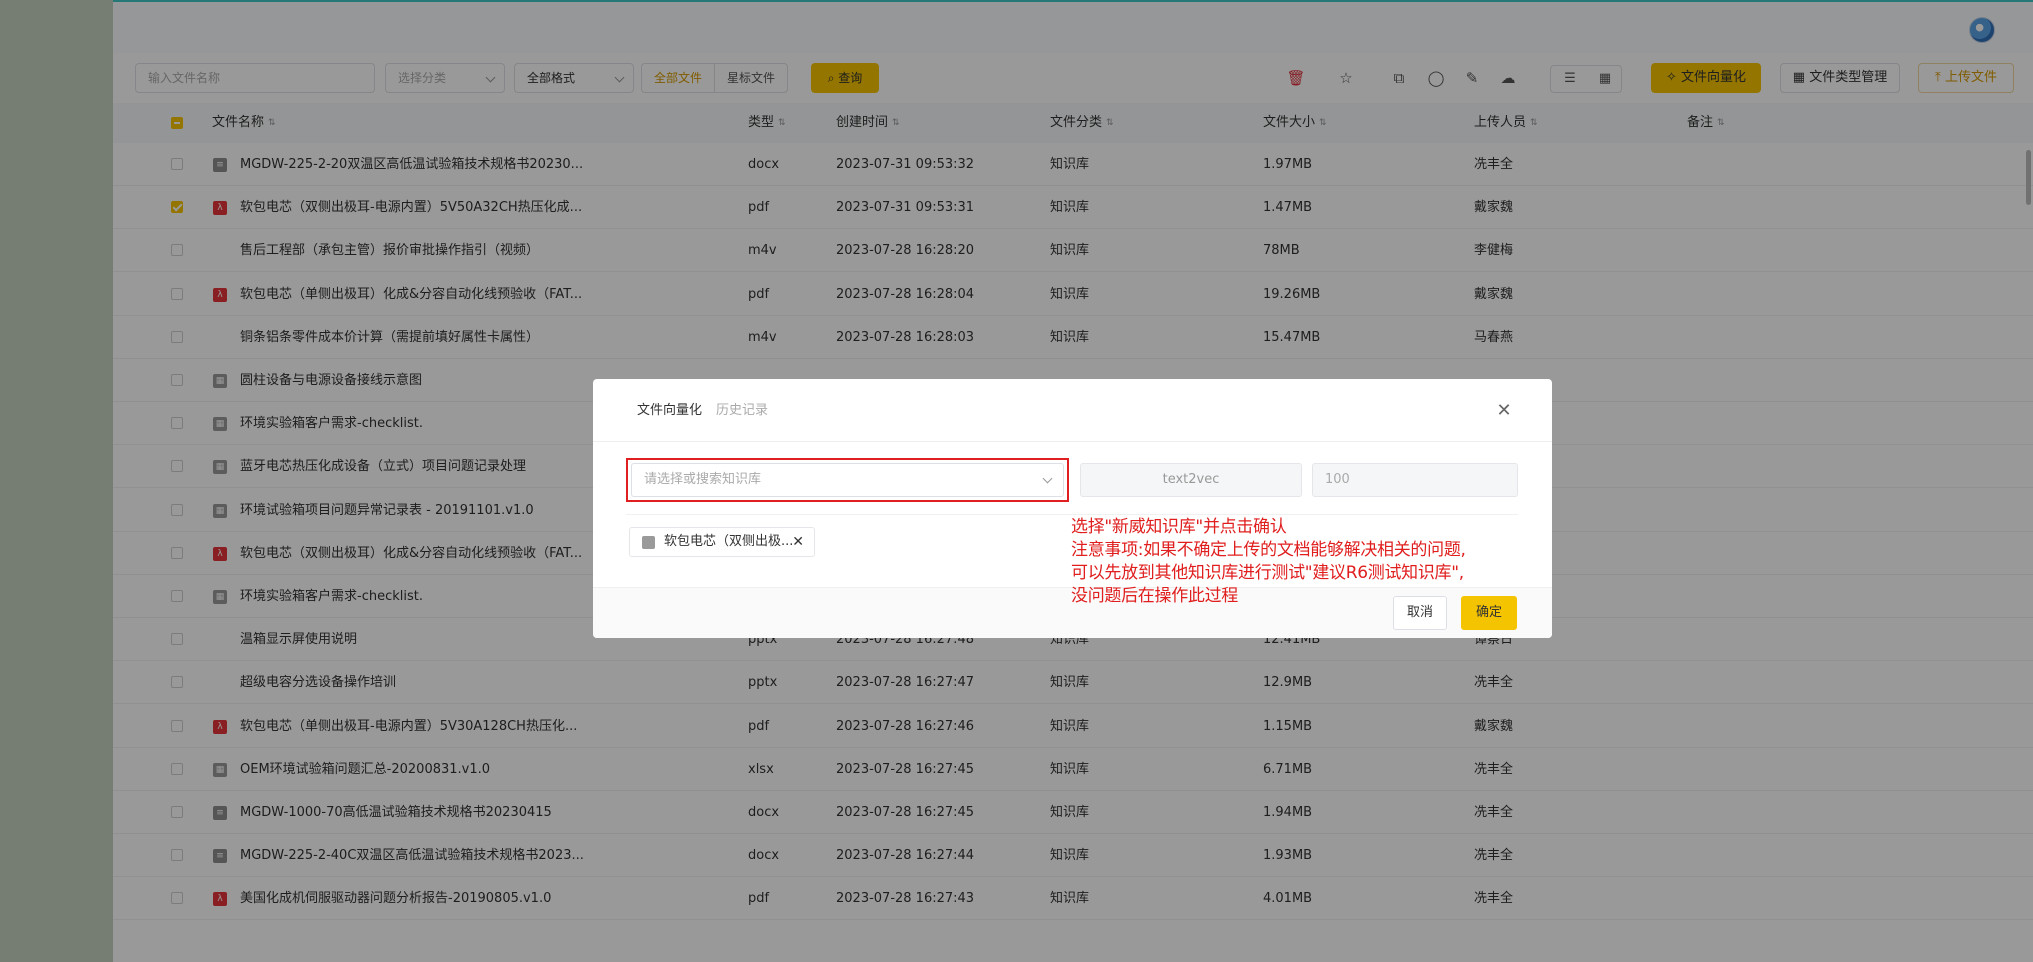 The height and width of the screenshot is (962, 2033). What do you see at coordinates (1154, 596) in the screenshot?
I see `annotation-line: 没问题后在操作此过程` at bounding box center [1154, 596].